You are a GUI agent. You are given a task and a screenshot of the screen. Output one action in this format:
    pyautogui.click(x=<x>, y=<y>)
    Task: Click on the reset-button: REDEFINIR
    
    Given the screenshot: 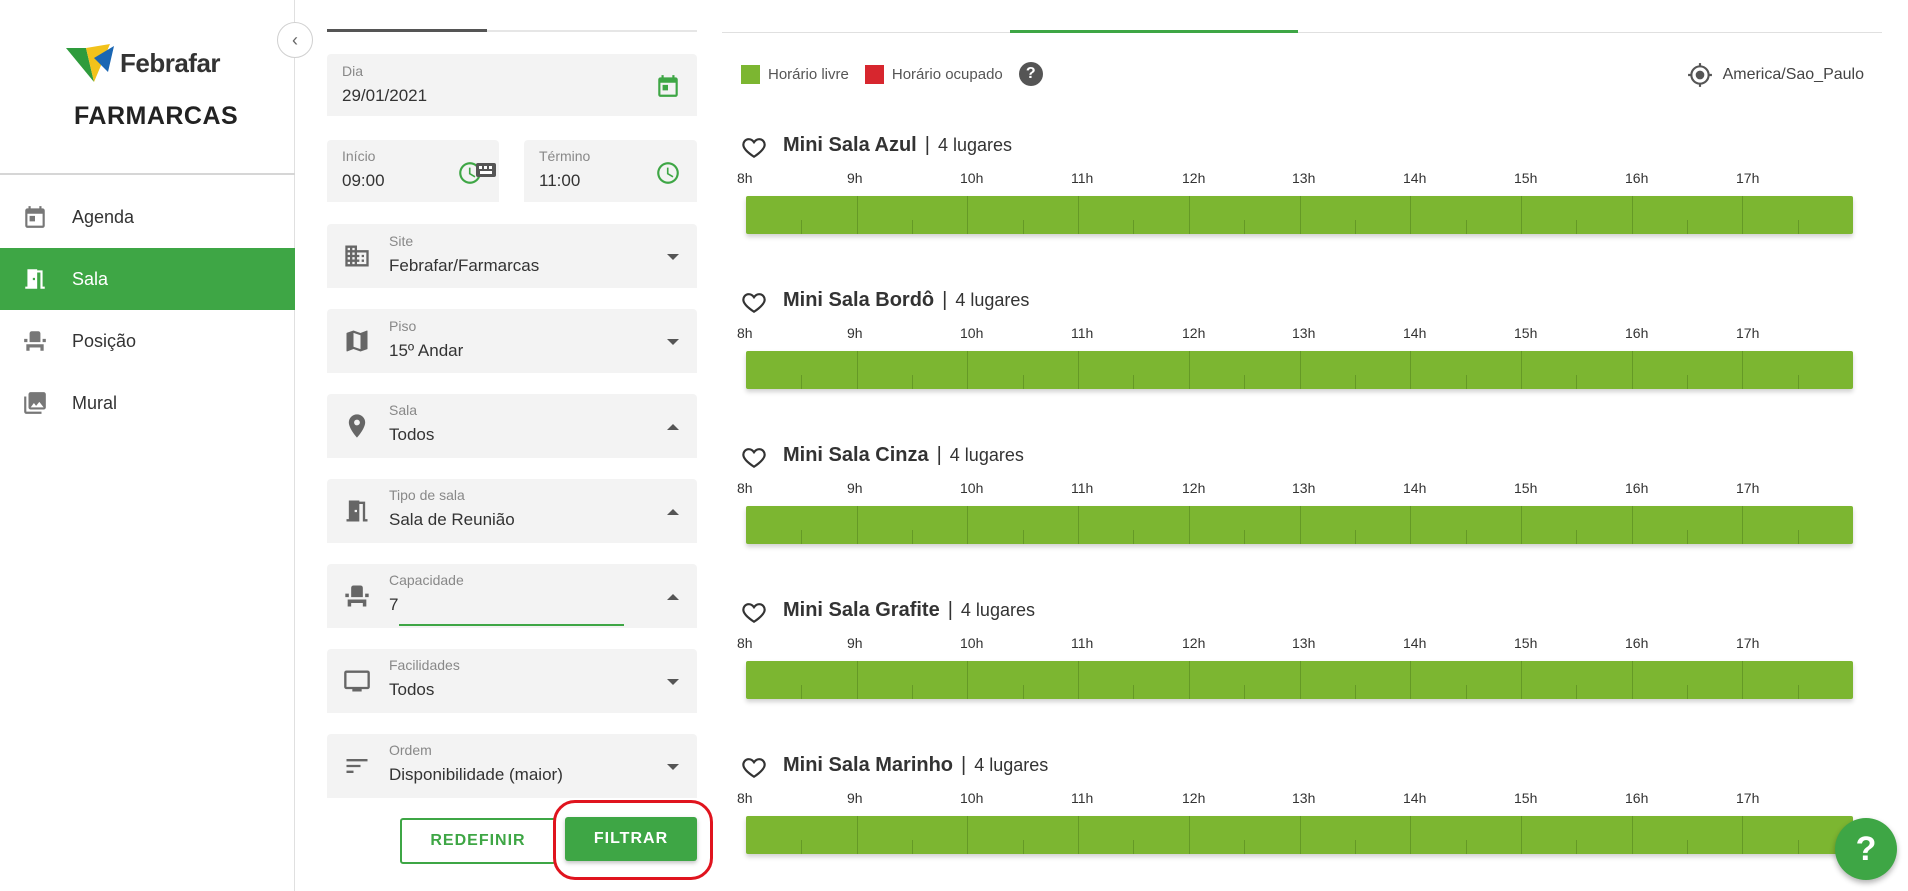 What is the action you would take?
    pyautogui.click(x=478, y=841)
    